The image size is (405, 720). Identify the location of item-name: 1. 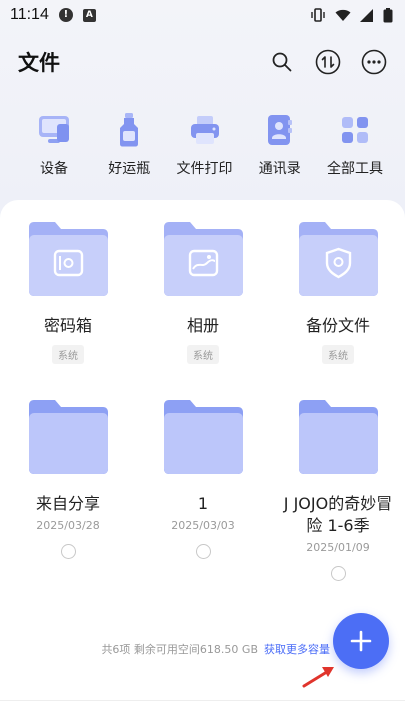
(203, 503).